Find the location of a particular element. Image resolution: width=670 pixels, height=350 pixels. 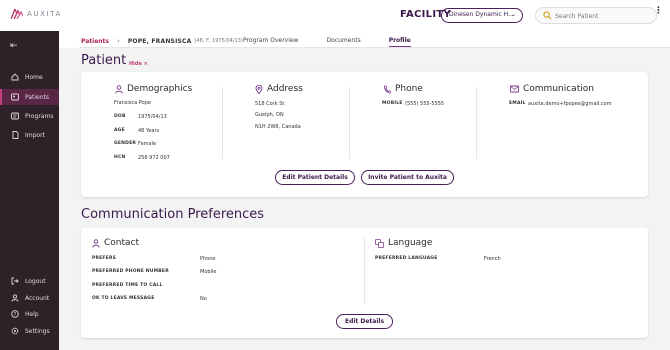

email-label: EMAIL is located at coordinates (517, 103).